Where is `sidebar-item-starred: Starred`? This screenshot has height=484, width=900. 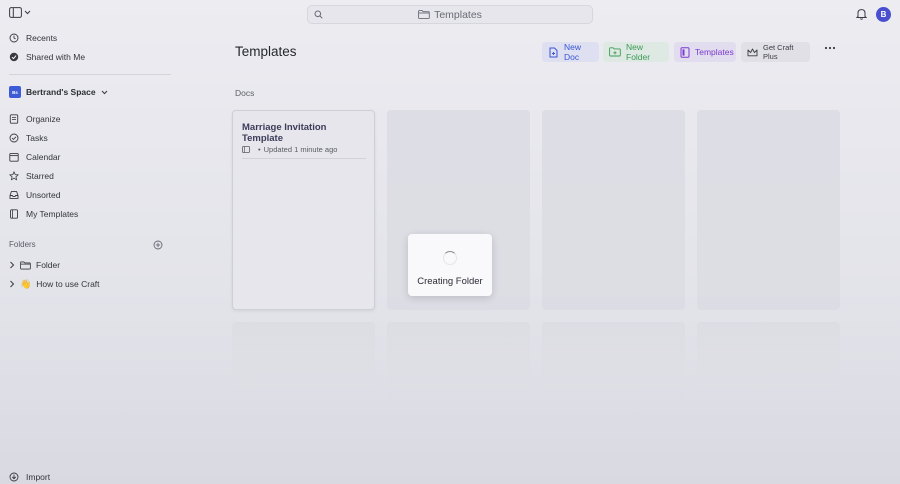 sidebar-item-starred: Starred is located at coordinates (31, 176).